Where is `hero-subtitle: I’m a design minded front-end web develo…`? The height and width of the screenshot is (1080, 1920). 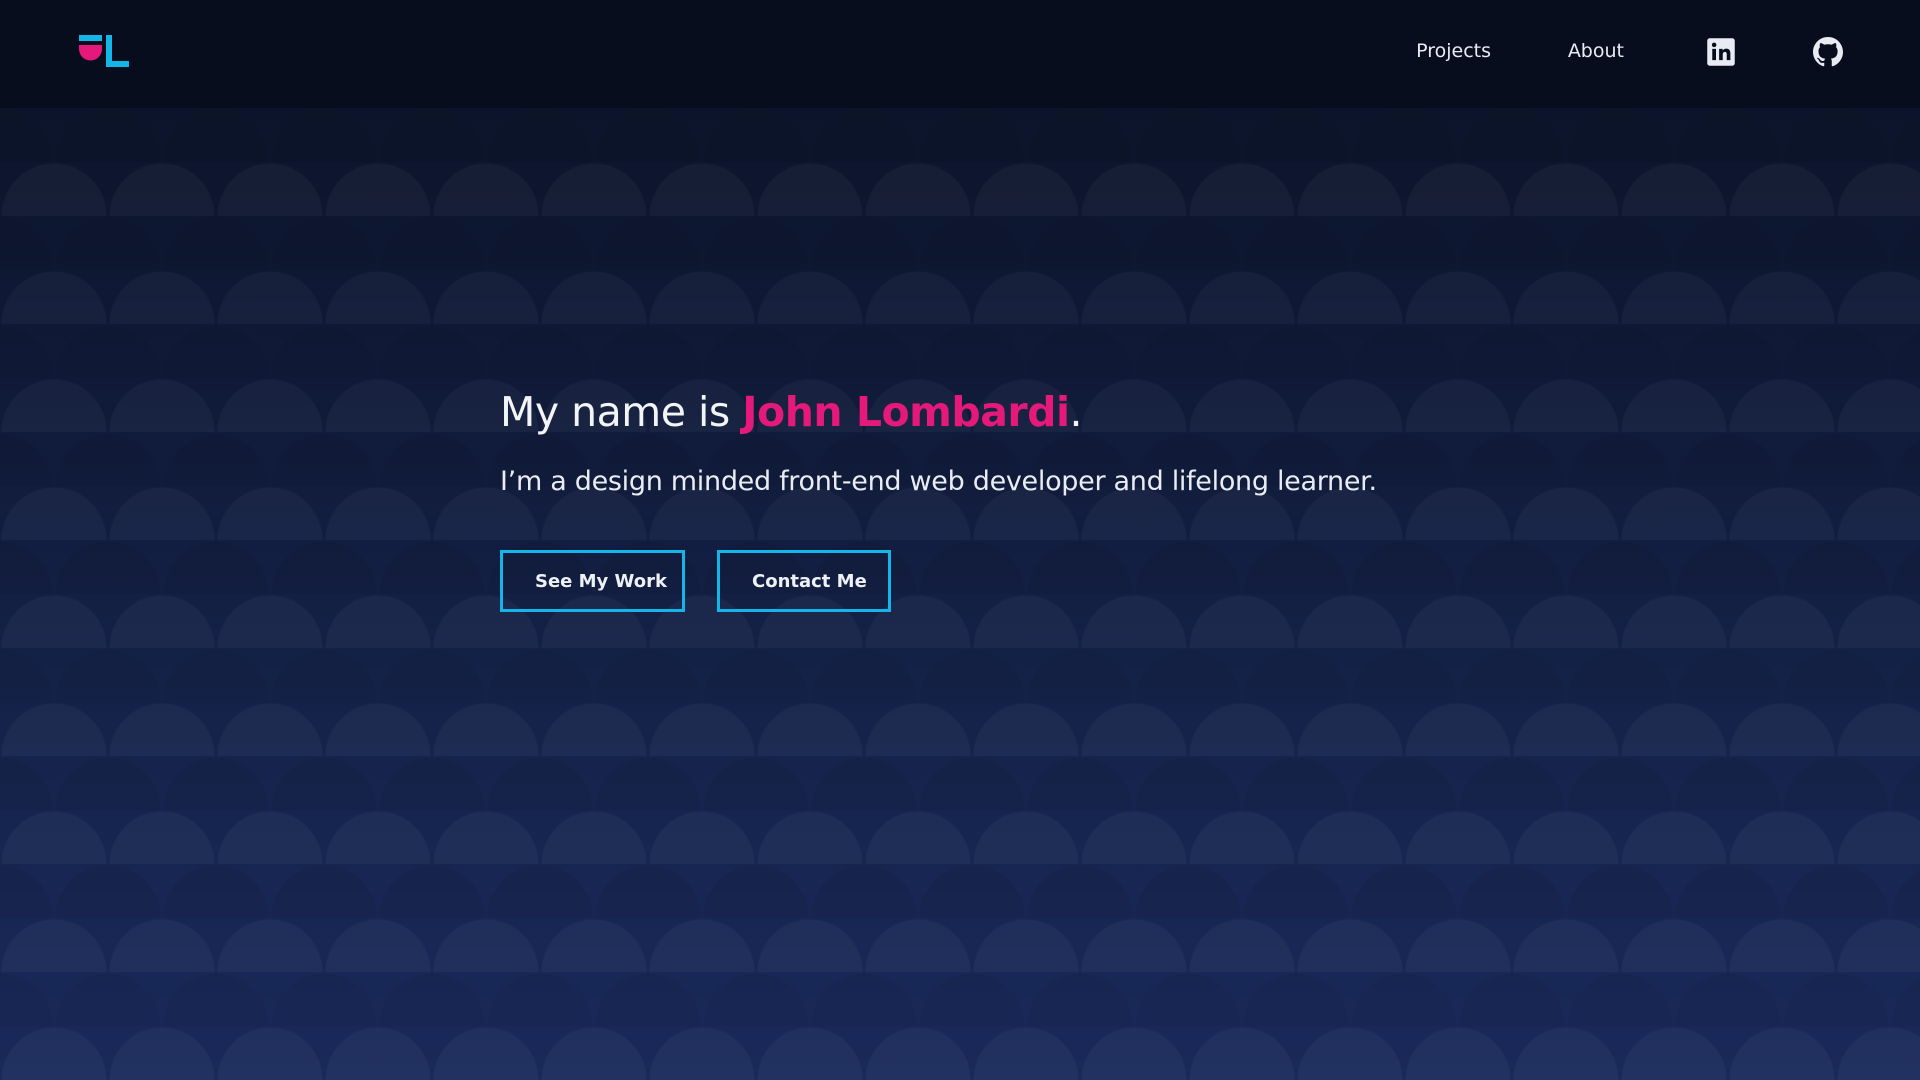
hero-subtitle: I’m a design minded front-end web develo… is located at coordinates (938, 481).